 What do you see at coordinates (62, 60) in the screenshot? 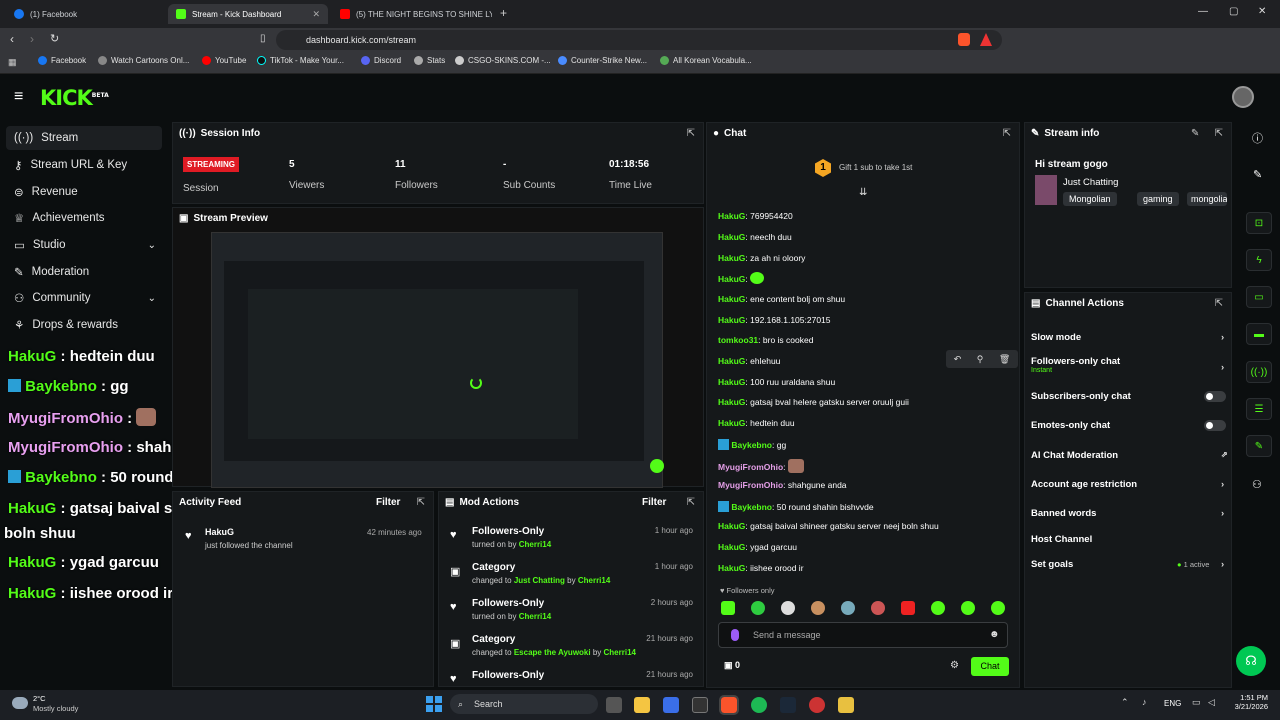
I see `bookmark-facebook: Facebook` at bounding box center [62, 60].